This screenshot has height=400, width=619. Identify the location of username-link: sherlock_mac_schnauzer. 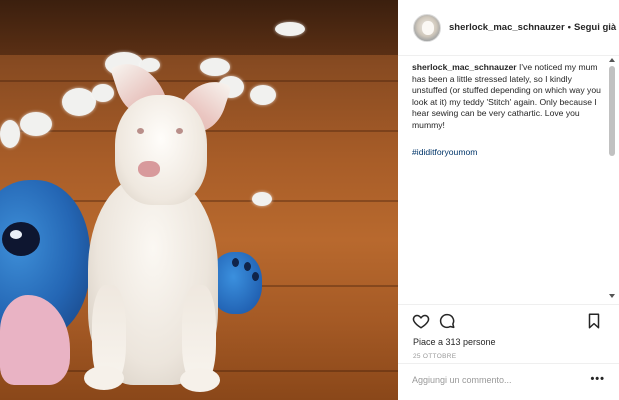
(507, 27).